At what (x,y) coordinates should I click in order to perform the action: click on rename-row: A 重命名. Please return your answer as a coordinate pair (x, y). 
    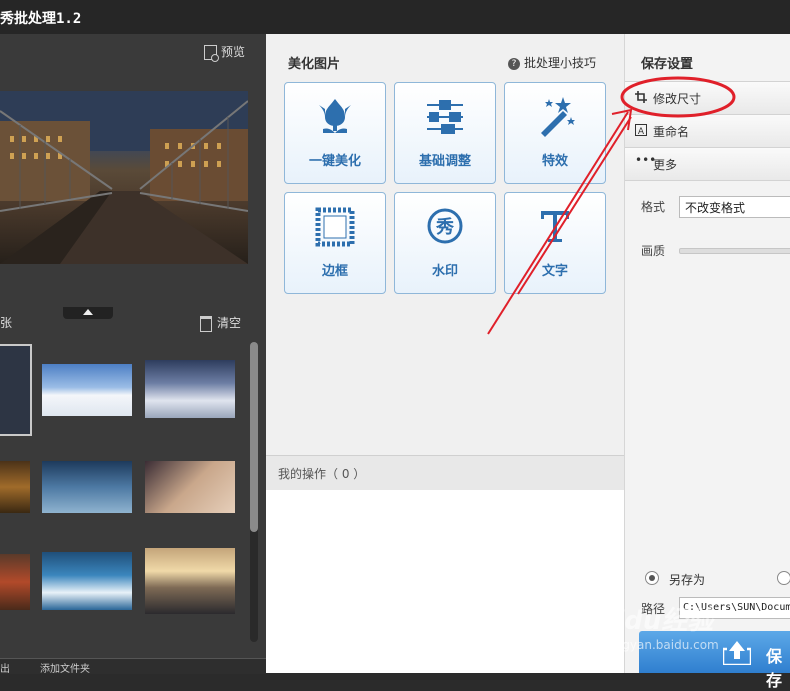
    Looking at the image, I should click on (707, 131).